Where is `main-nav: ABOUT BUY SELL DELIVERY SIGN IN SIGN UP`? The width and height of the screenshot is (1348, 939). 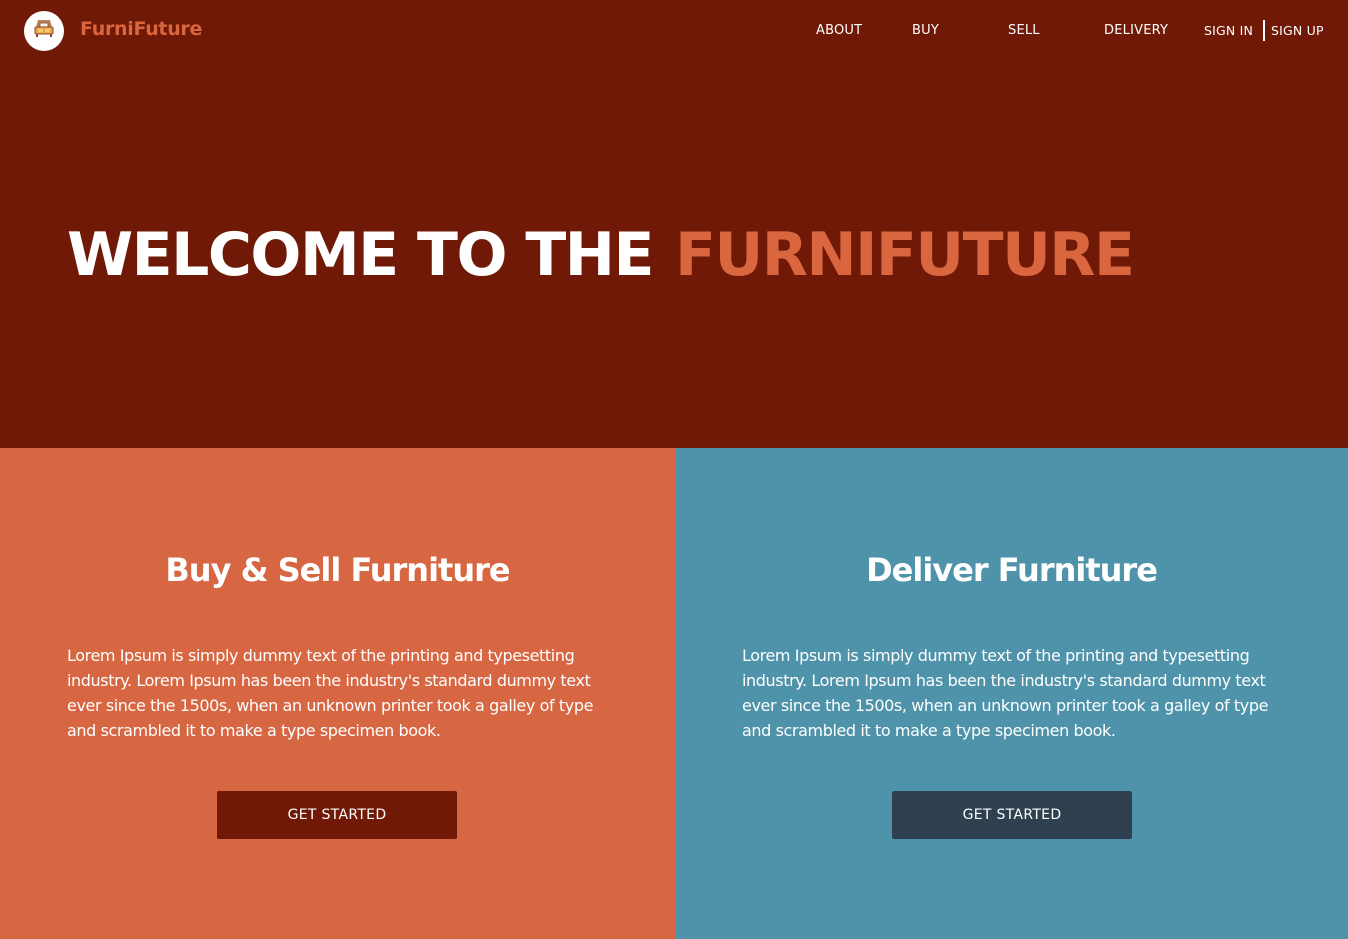
main-nav: ABOUT BUY SELL DELIVERY SIGN IN SIGN UP is located at coordinates (674, 31).